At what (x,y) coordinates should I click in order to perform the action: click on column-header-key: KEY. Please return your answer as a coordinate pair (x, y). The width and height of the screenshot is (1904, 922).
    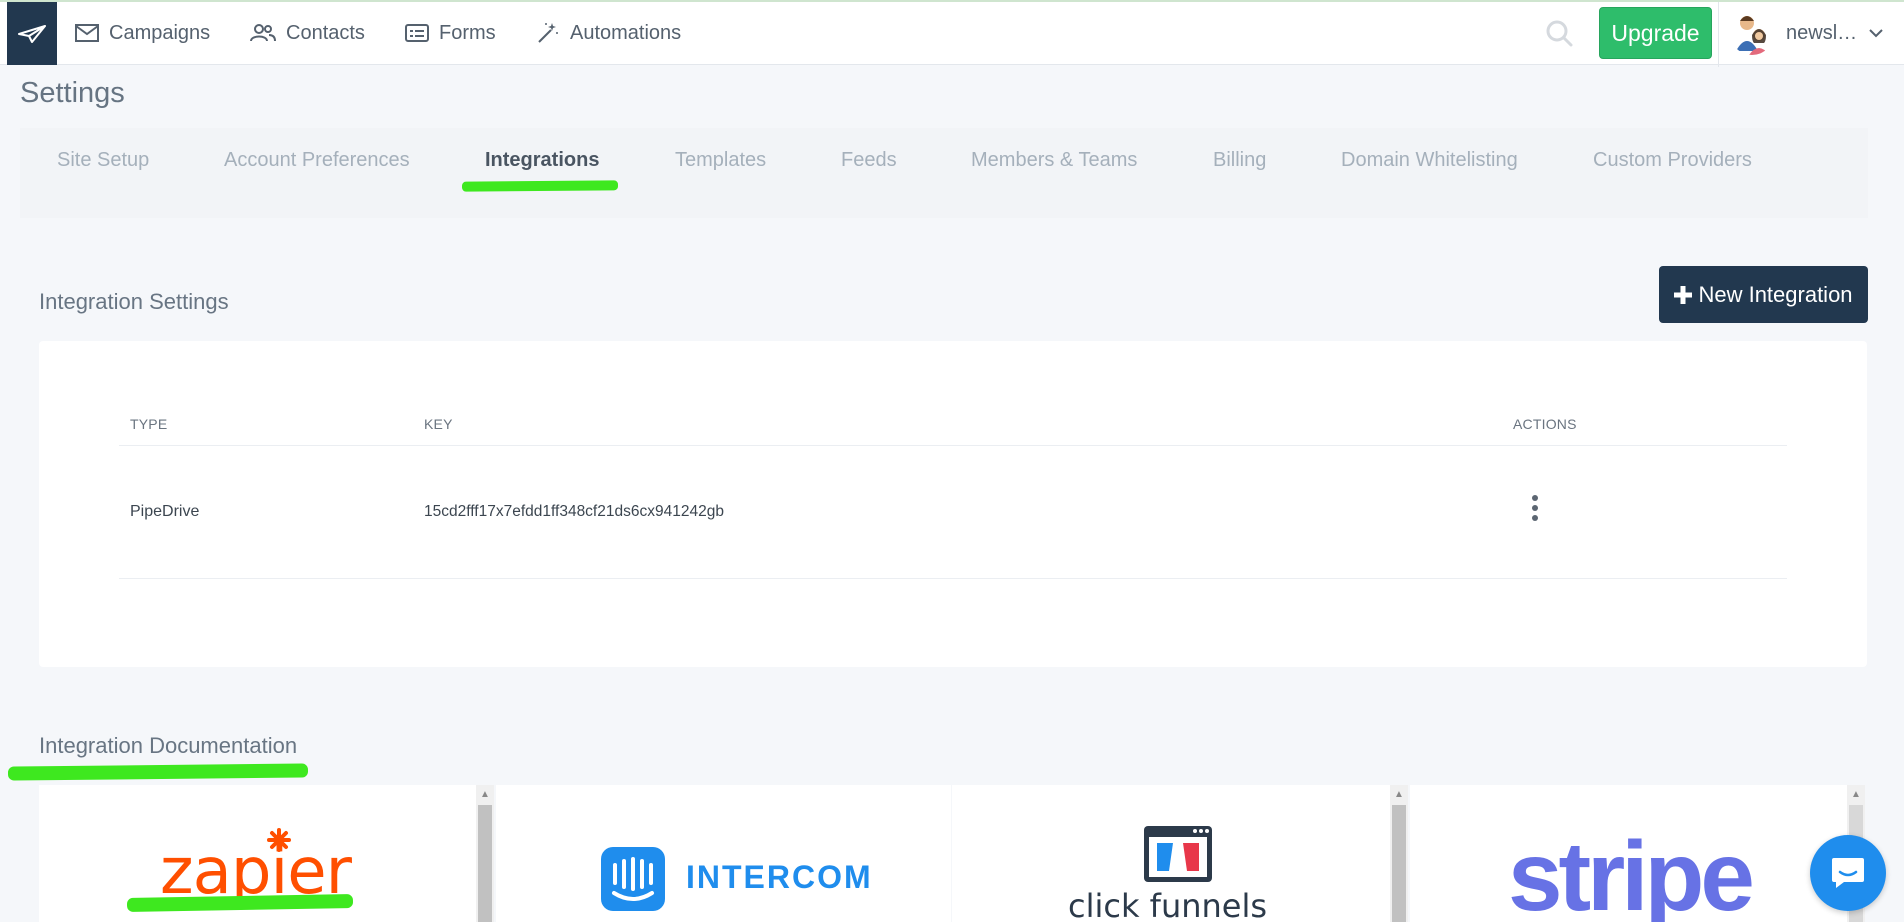
    Looking at the image, I should click on (438, 424).